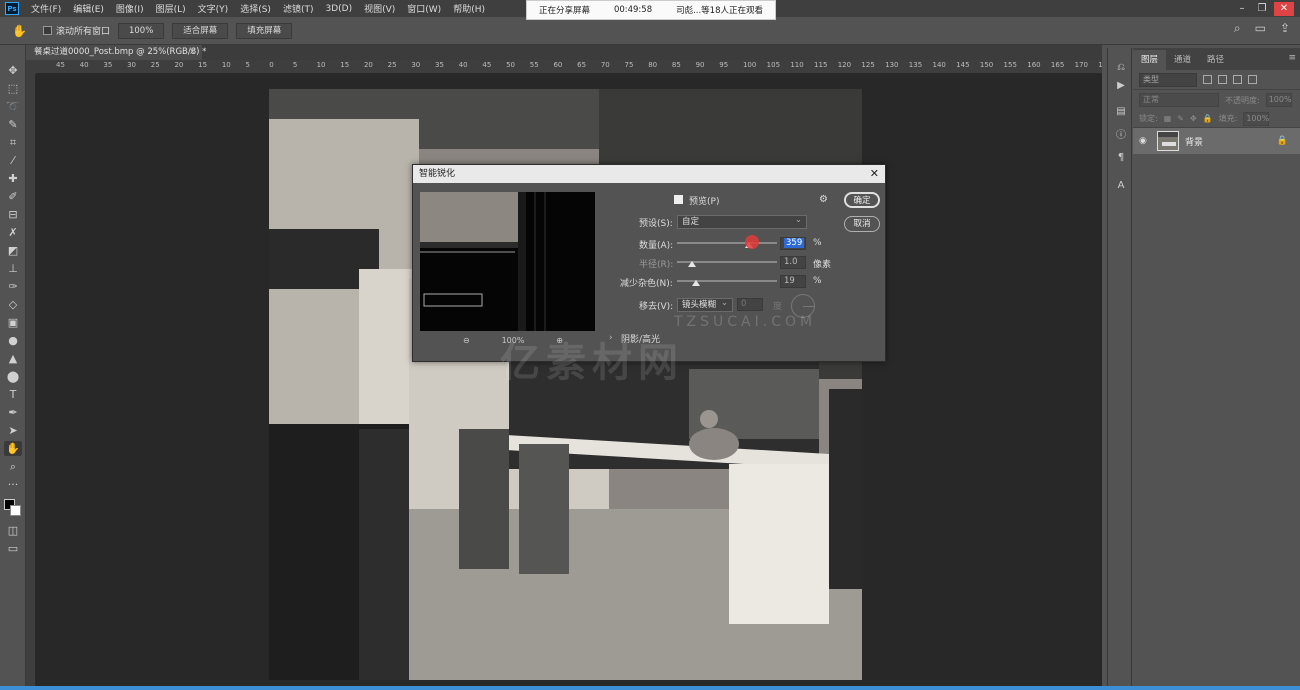  I want to click on clone-stamp-tool-icon: ⊟, so click(13, 214).